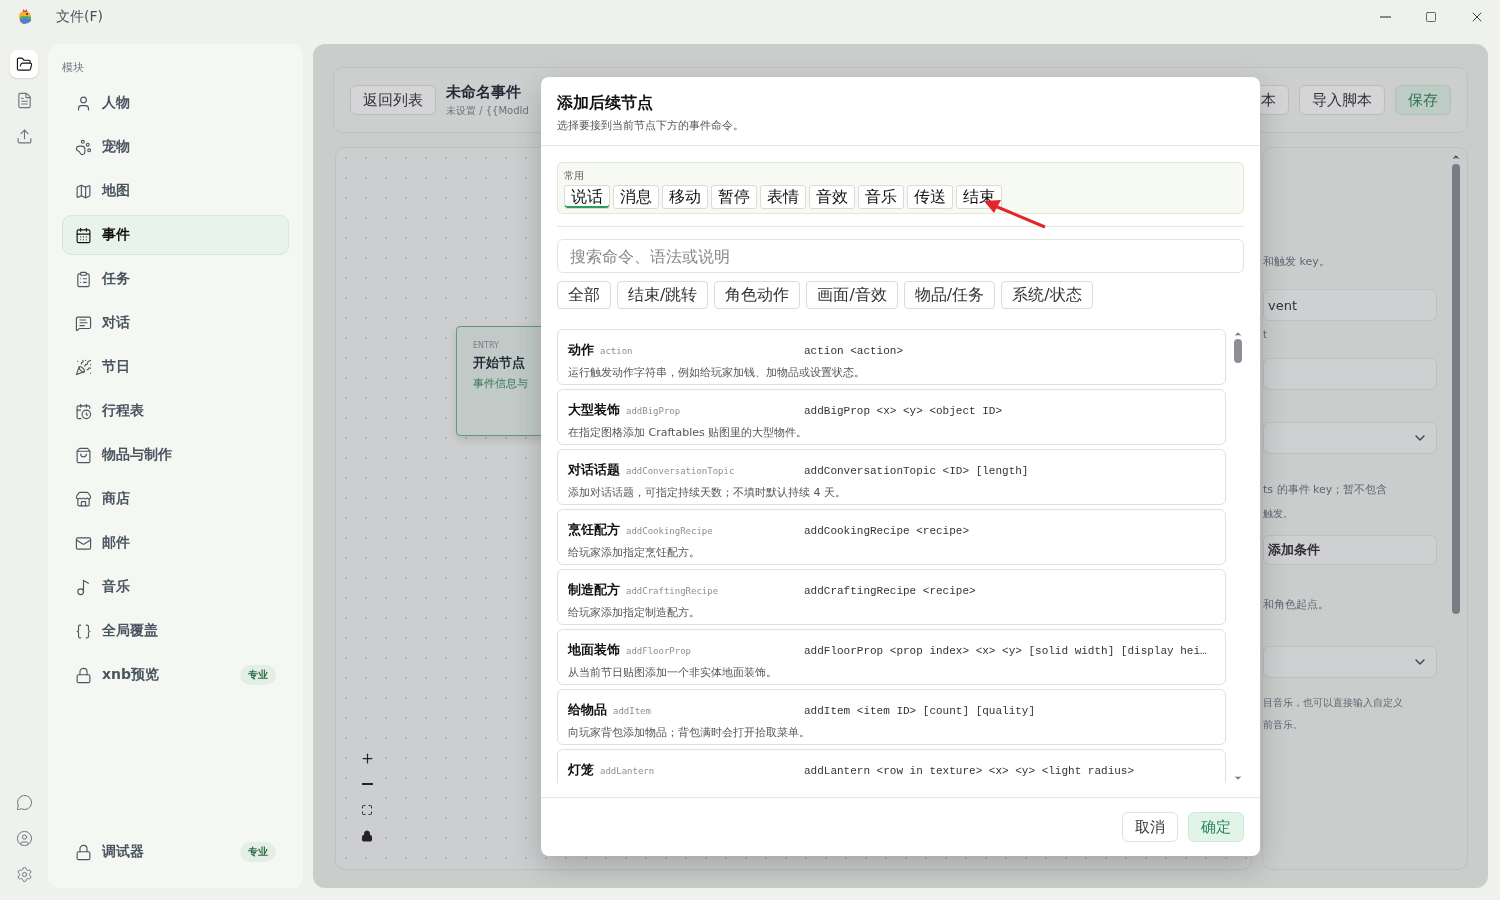 This screenshot has width=1500, height=900. What do you see at coordinates (73, 67) in the screenshot?
I see `section-label: 模块` at bounding box center [73, 67].